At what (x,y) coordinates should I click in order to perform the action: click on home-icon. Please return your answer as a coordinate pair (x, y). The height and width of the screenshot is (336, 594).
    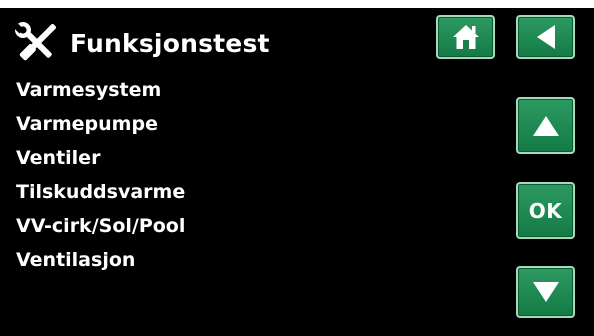
    Looking at the image, I should click on (466, 37).